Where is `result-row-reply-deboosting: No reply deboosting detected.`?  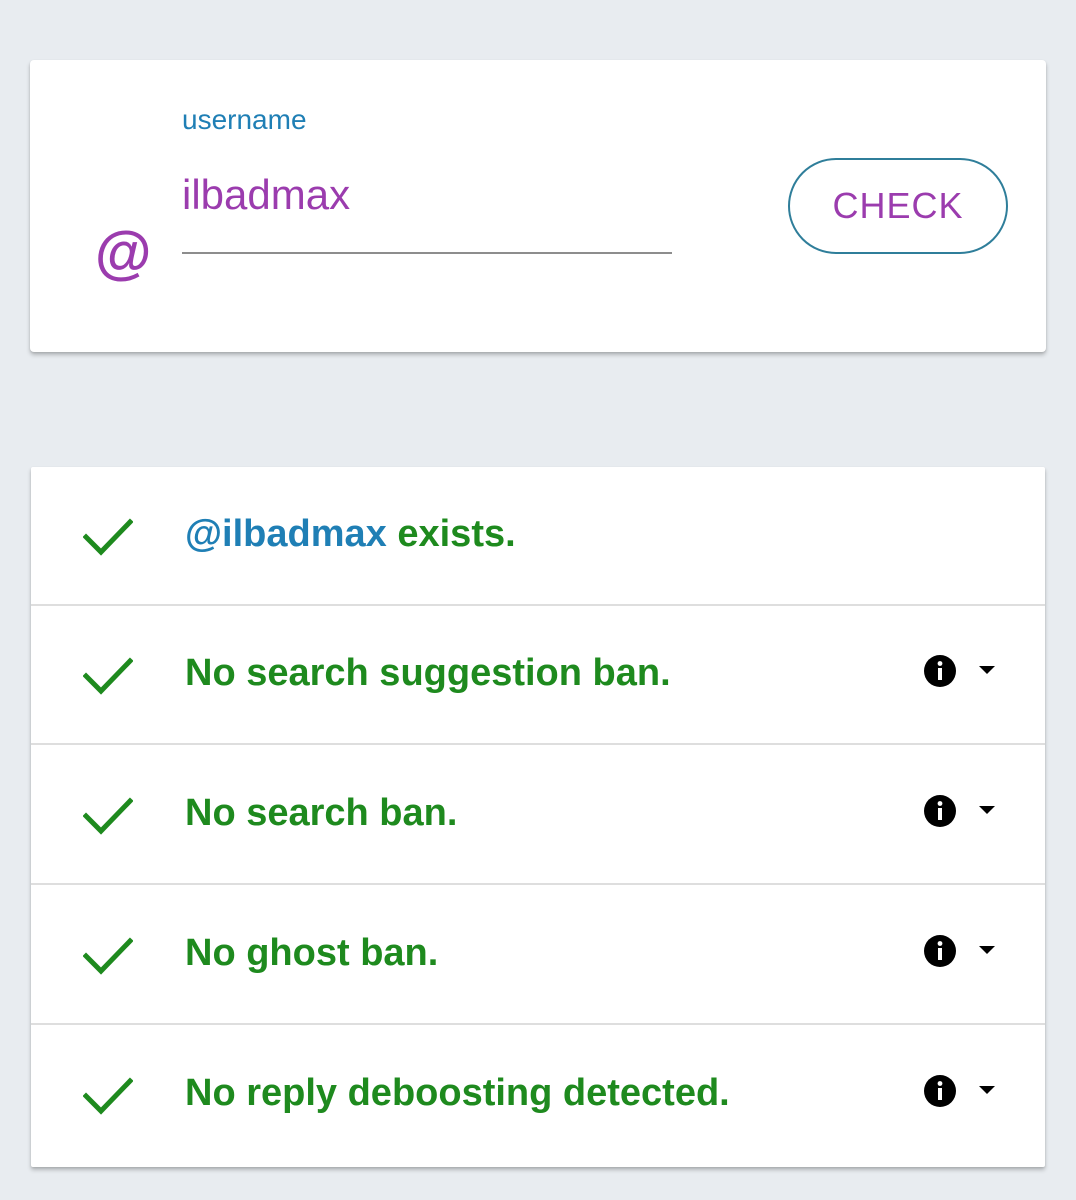
result-row-reply-deboosting: No reply deboosting detected. is located at coordinates (538, 1095).